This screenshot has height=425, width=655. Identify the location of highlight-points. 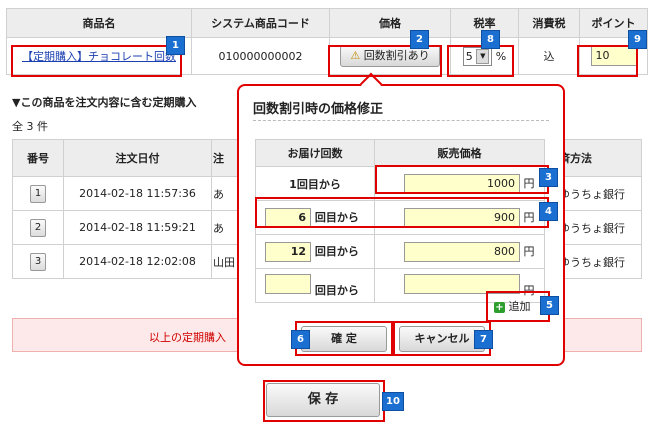
(607, 61).